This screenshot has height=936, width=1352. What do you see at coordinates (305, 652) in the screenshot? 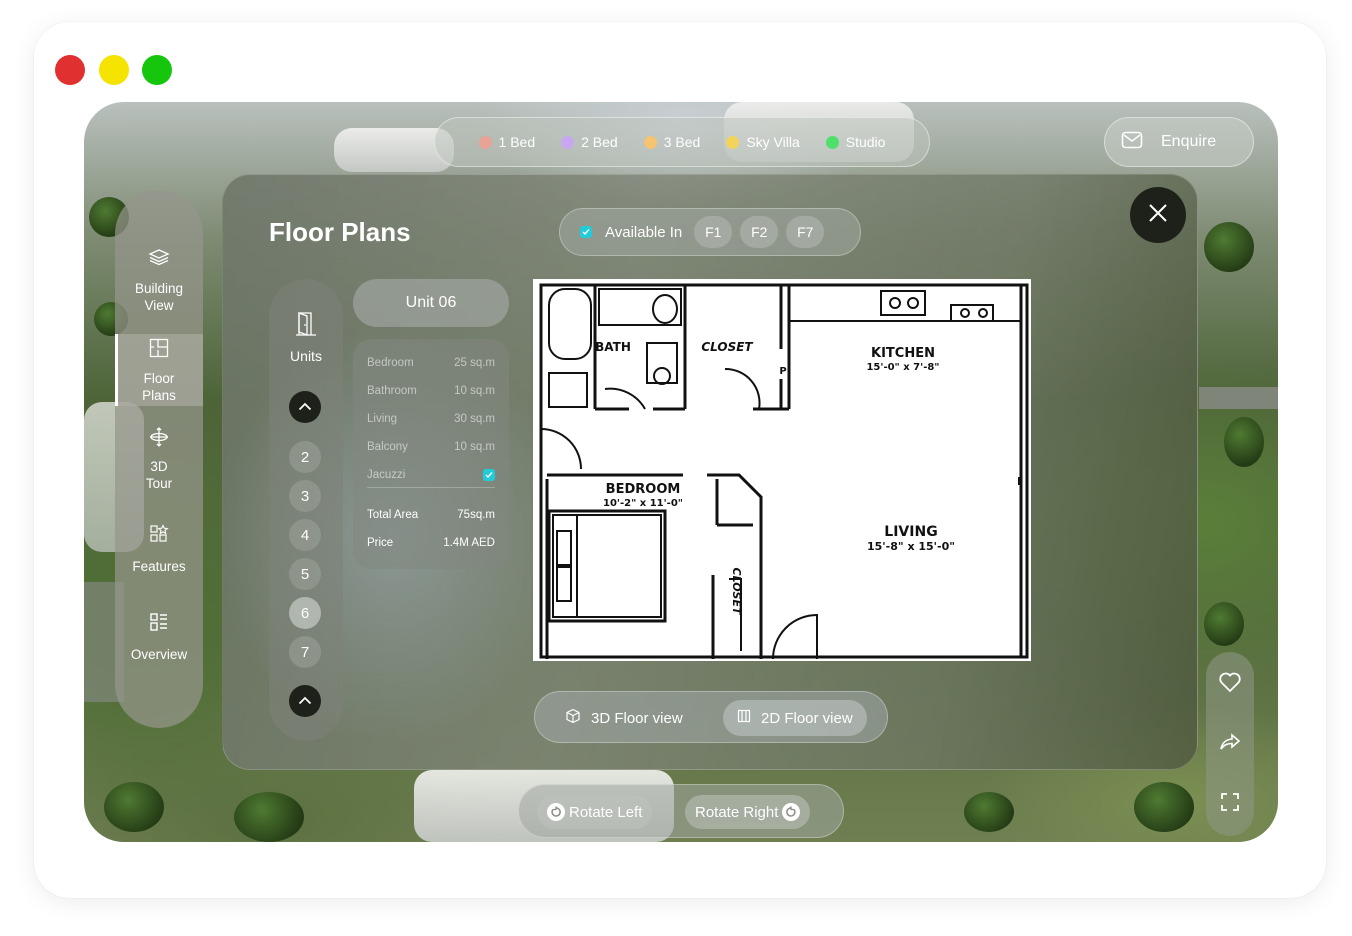
I see `unit-number-button: 7` at bounding box center [305, 652].